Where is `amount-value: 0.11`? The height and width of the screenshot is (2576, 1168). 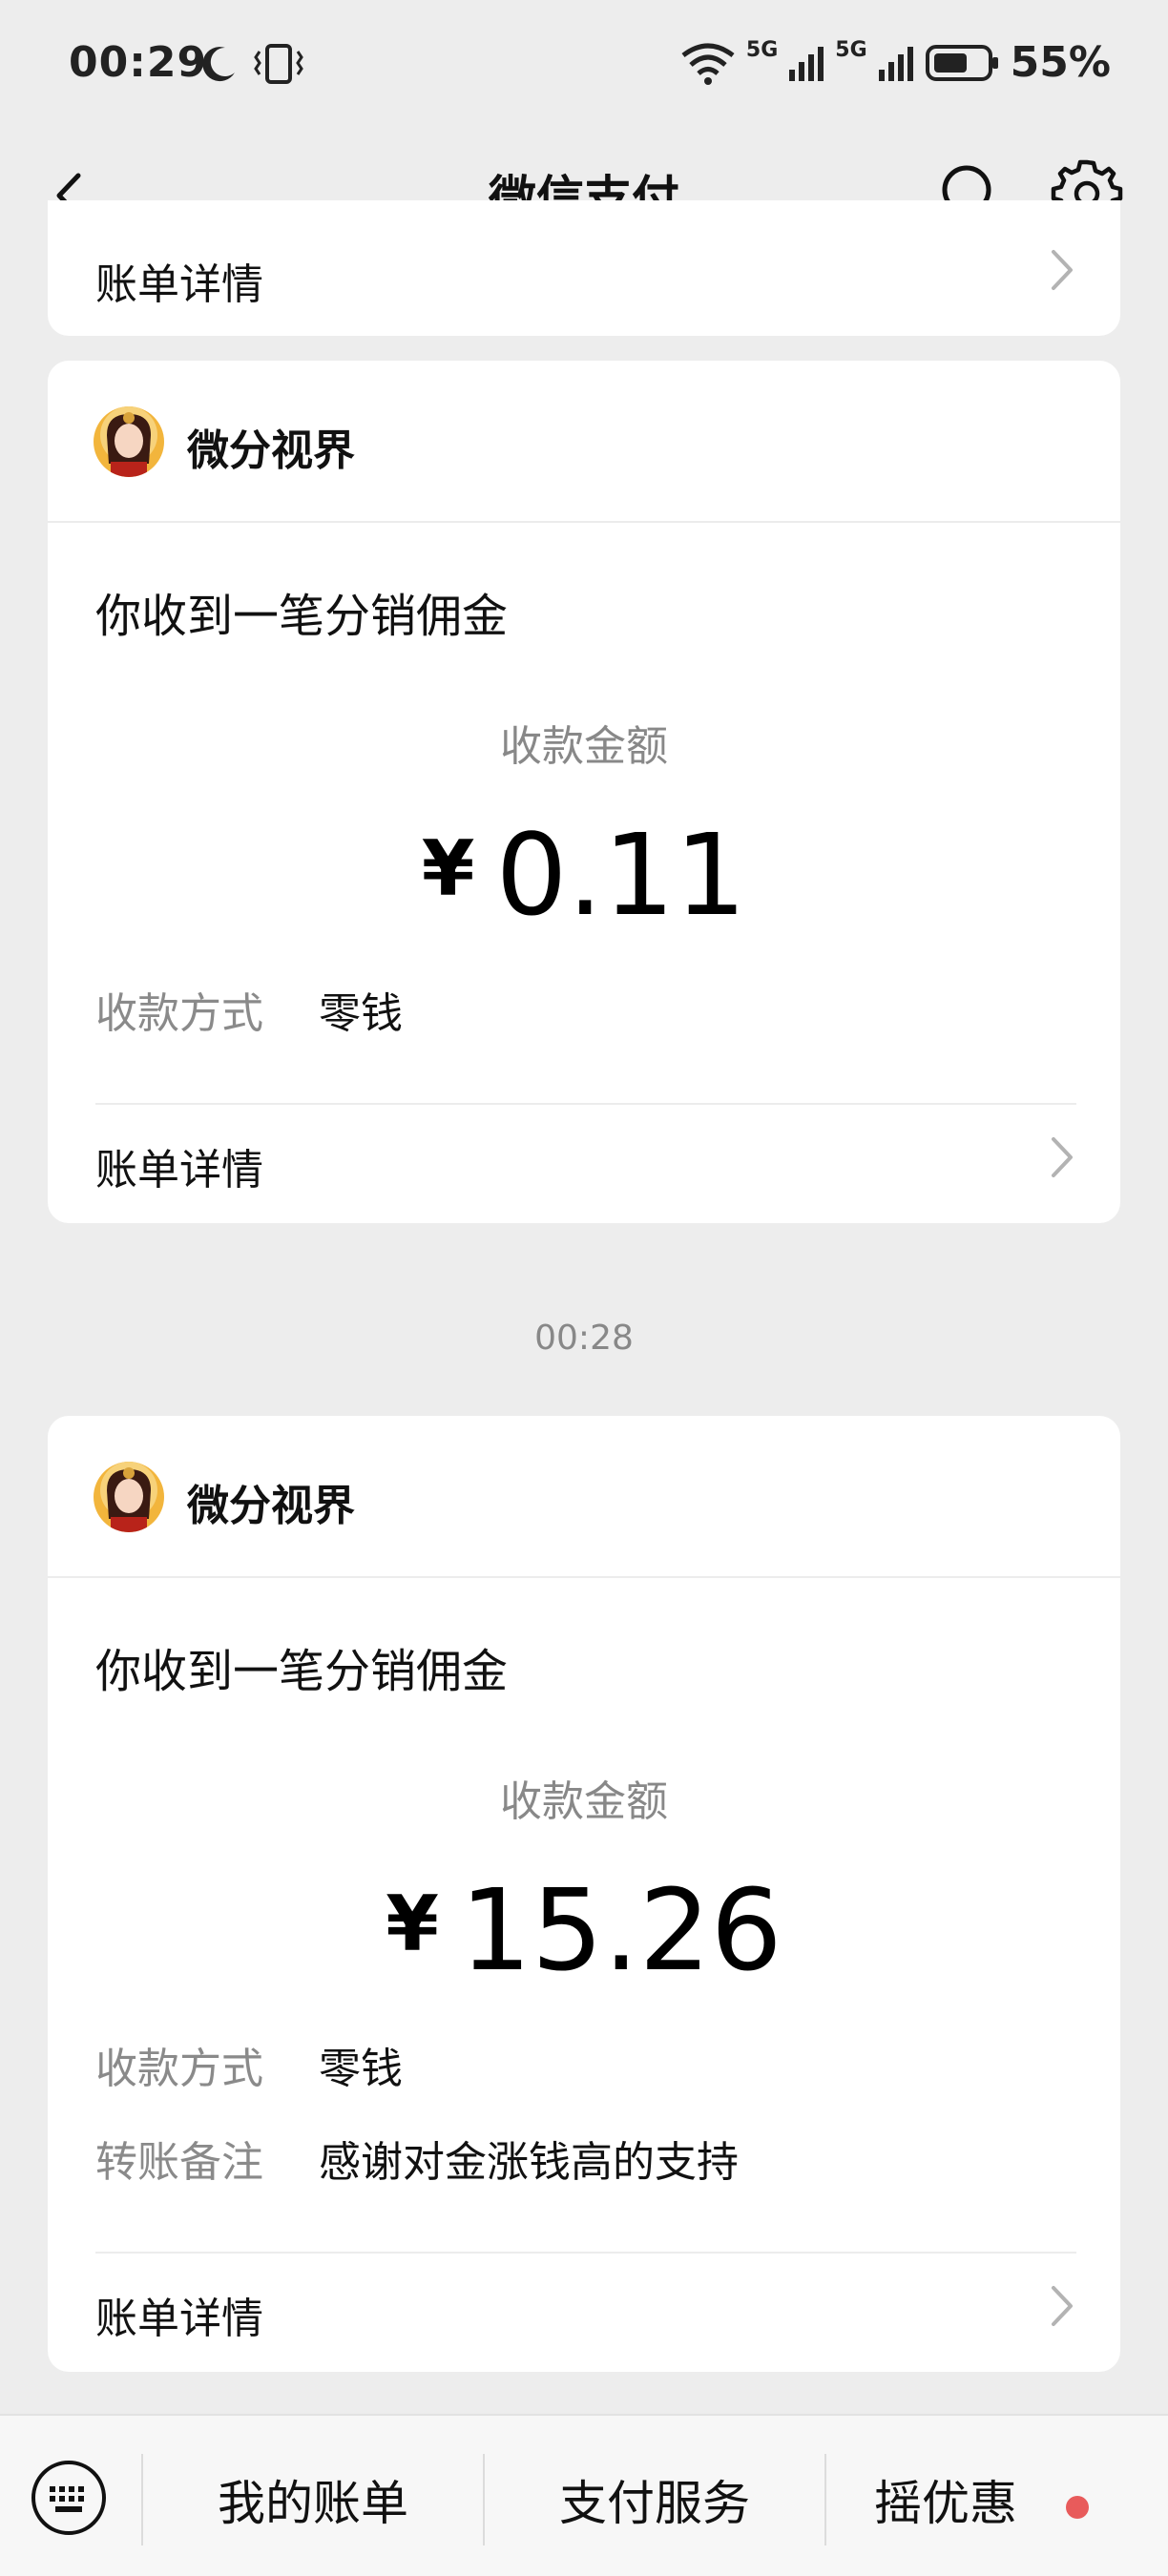 amount-value: 0.11 is located at coordinates (621, 875).